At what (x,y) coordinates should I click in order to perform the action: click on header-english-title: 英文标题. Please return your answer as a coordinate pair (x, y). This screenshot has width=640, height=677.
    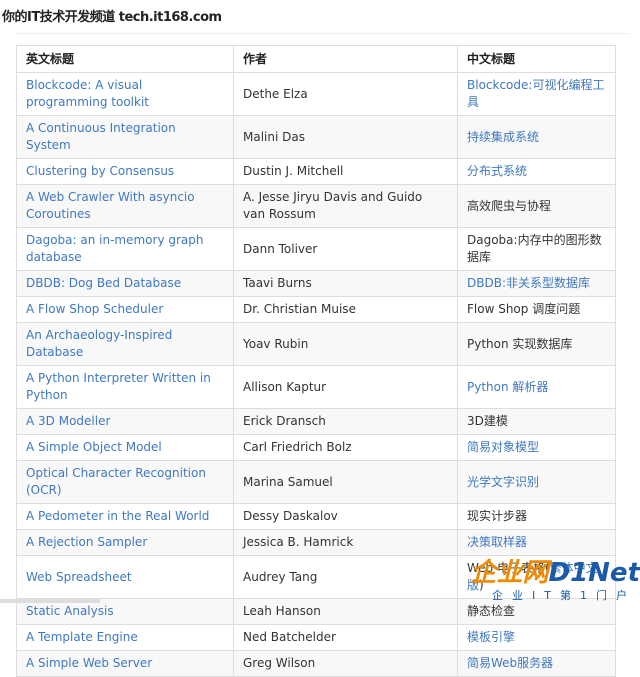
    Looking at the image, I should click on (125, 59).